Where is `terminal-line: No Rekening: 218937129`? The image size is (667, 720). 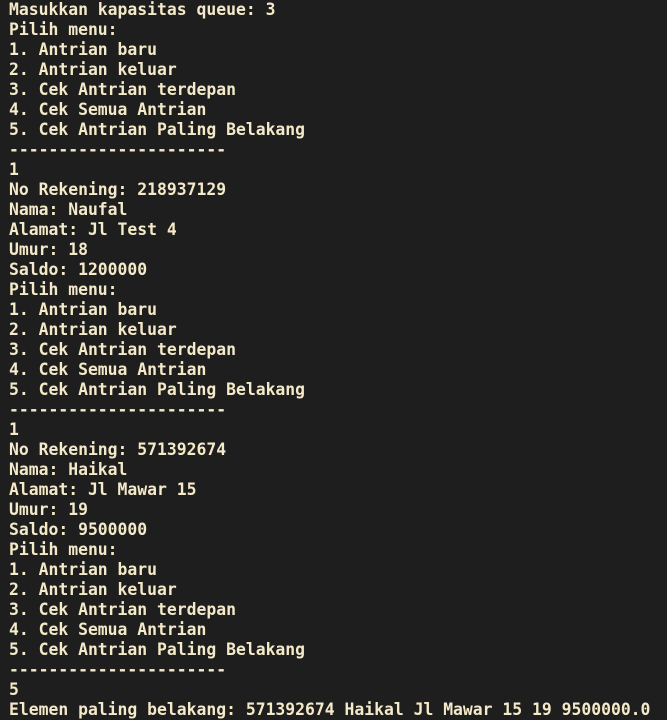
terminal-line: No Rekening: 218937129 is located at coordinates (118, 189).